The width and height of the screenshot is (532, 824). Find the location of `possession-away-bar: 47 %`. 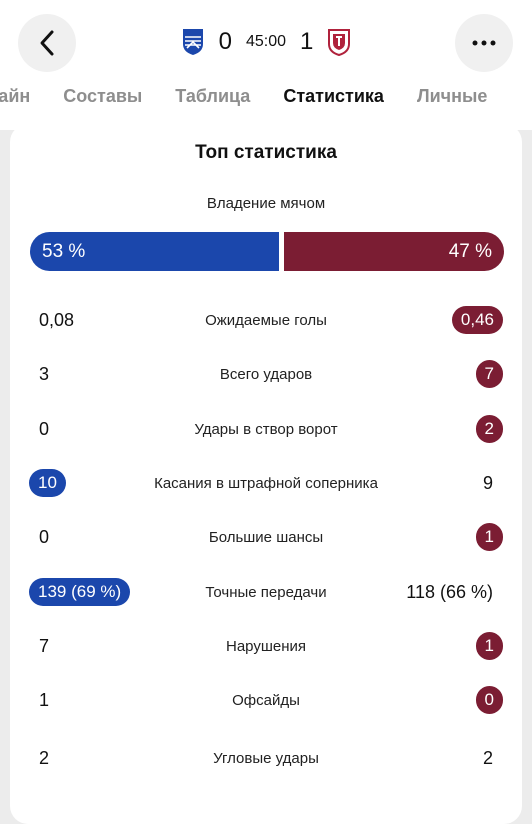

possession-away-bar: 47 % is located at coordinates (394, 251).